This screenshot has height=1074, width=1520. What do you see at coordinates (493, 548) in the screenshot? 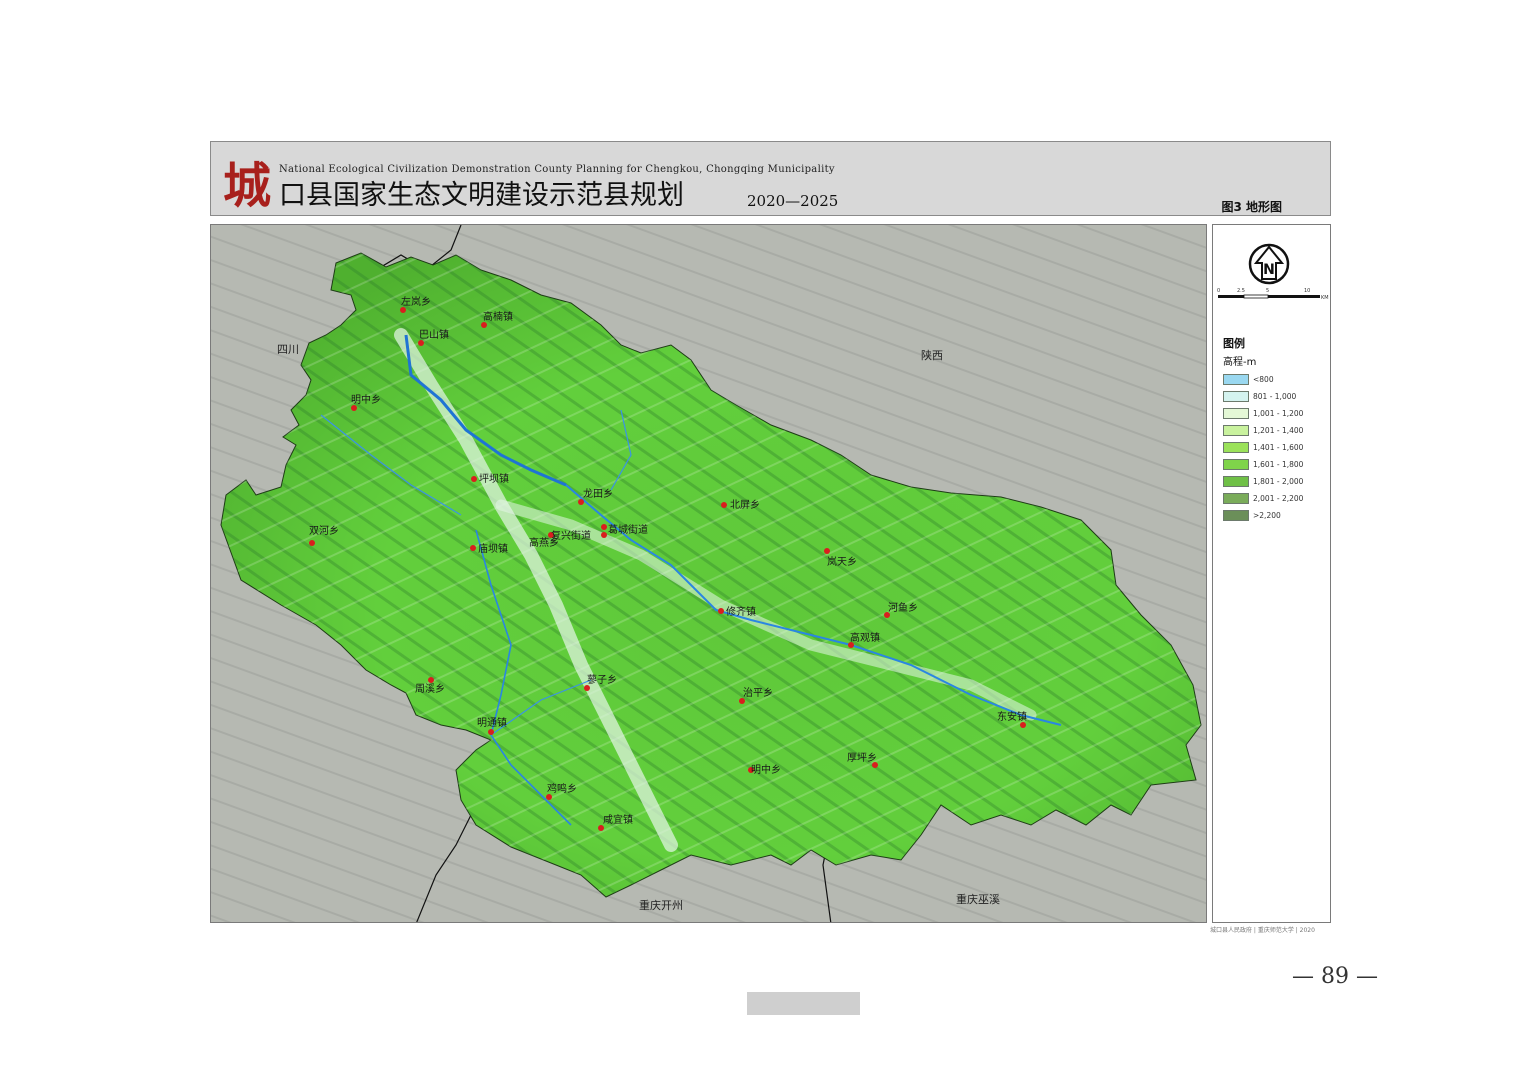
I see `svg-text: 庙坝镇` at bounding box center [493, 548].